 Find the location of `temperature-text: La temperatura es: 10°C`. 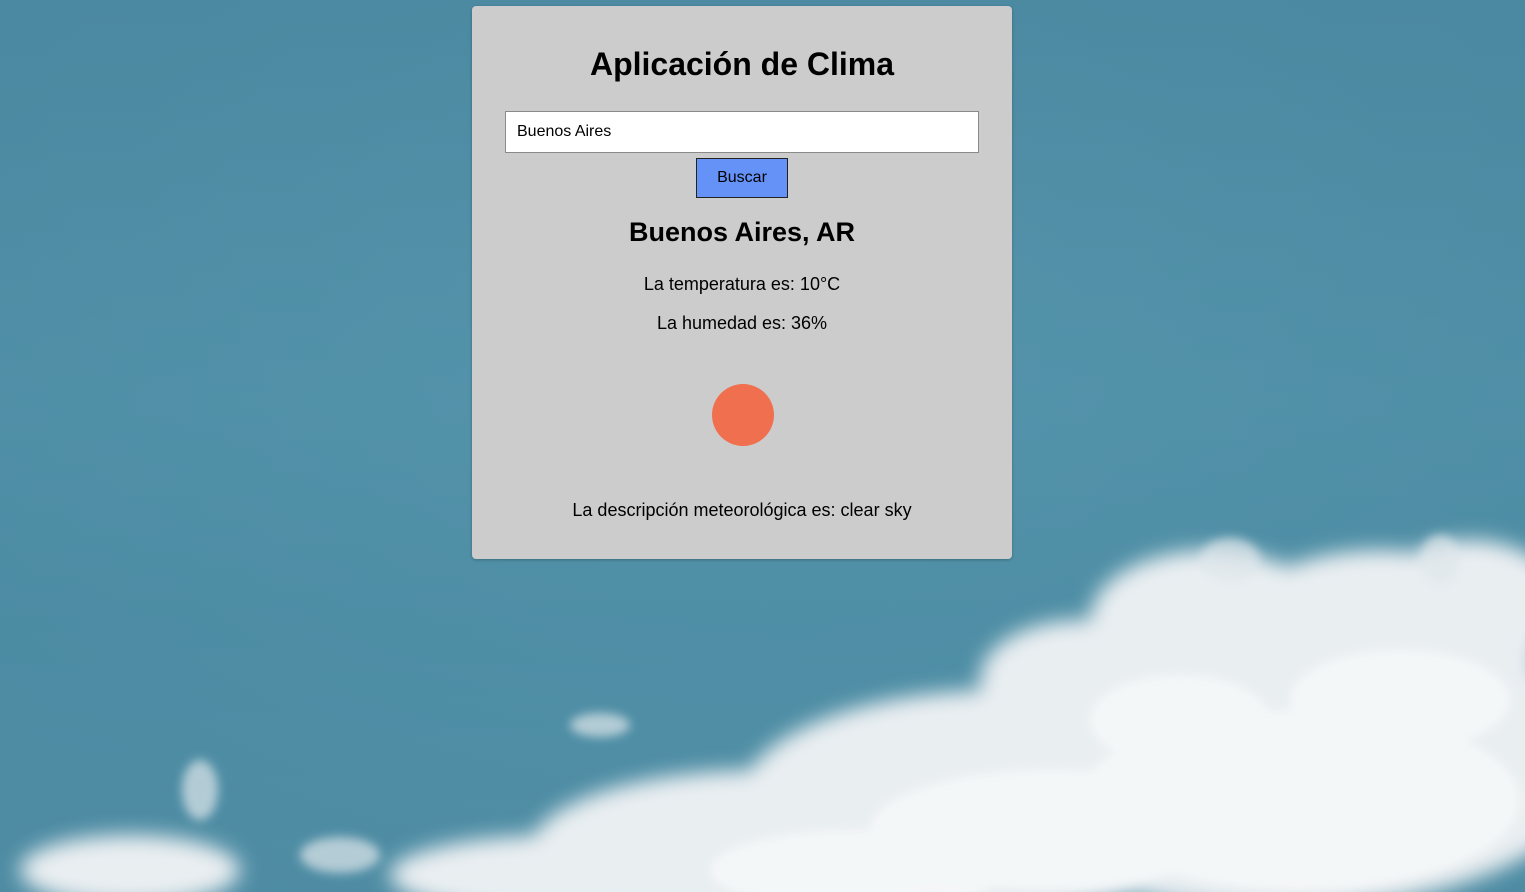

temperature-text: La temperatura es: 10°C is located at coordinates (742, 284).